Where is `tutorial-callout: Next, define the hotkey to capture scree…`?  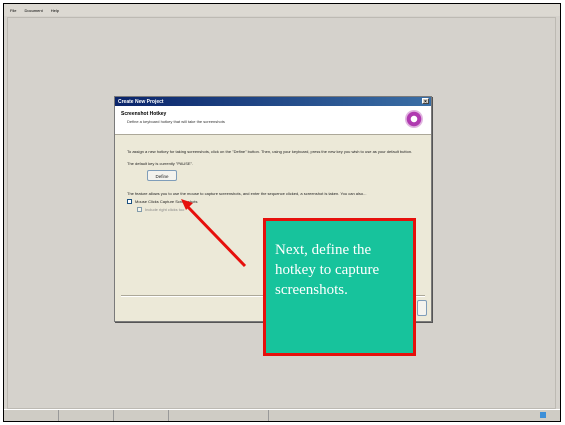
tutorial-callout: Next, define the hotkey to capture scree… is located at coordinates (339, 287).